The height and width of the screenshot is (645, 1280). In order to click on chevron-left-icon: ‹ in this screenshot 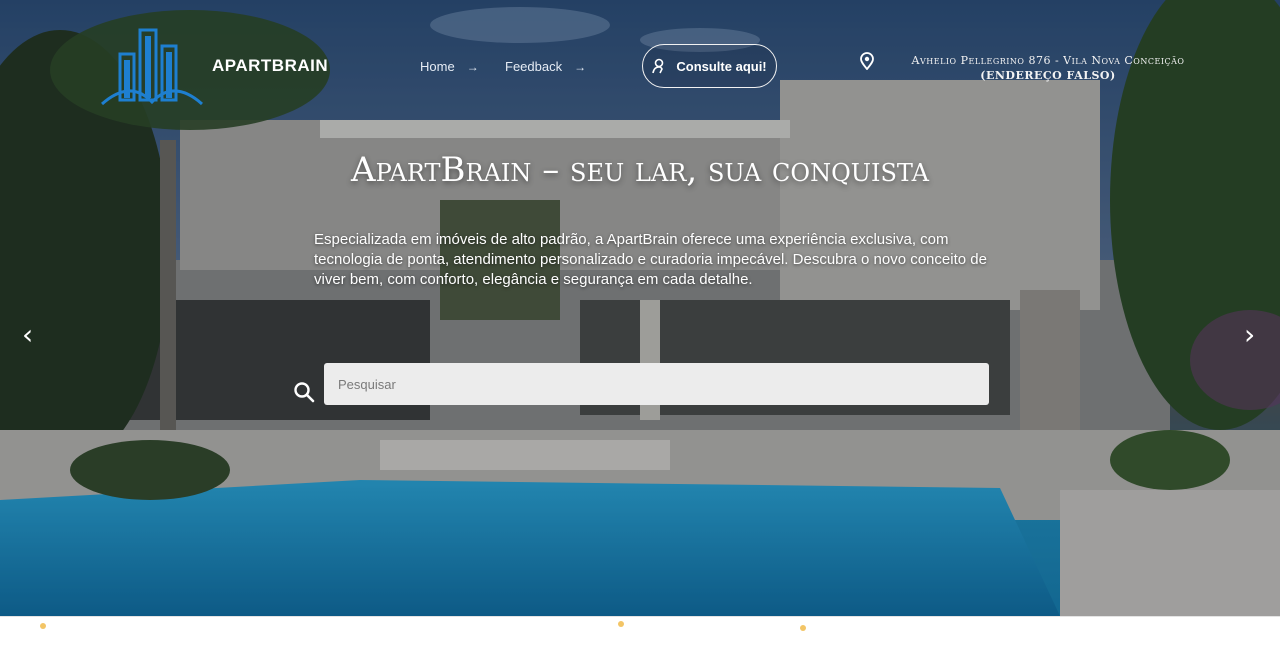, I will do `click(27, 334)`.